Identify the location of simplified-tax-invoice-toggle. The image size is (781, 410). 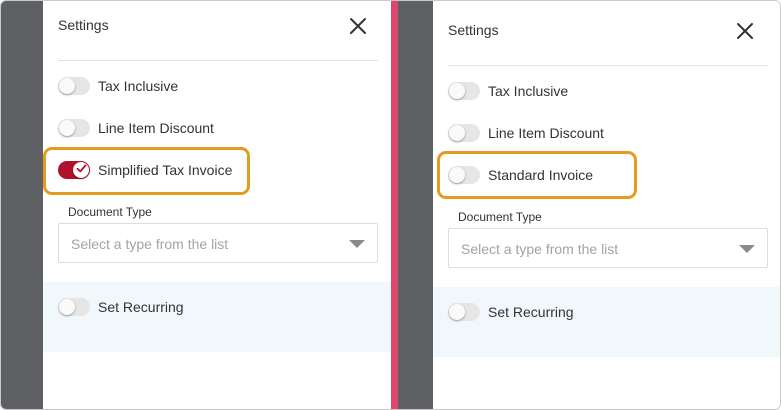
(74, 170).